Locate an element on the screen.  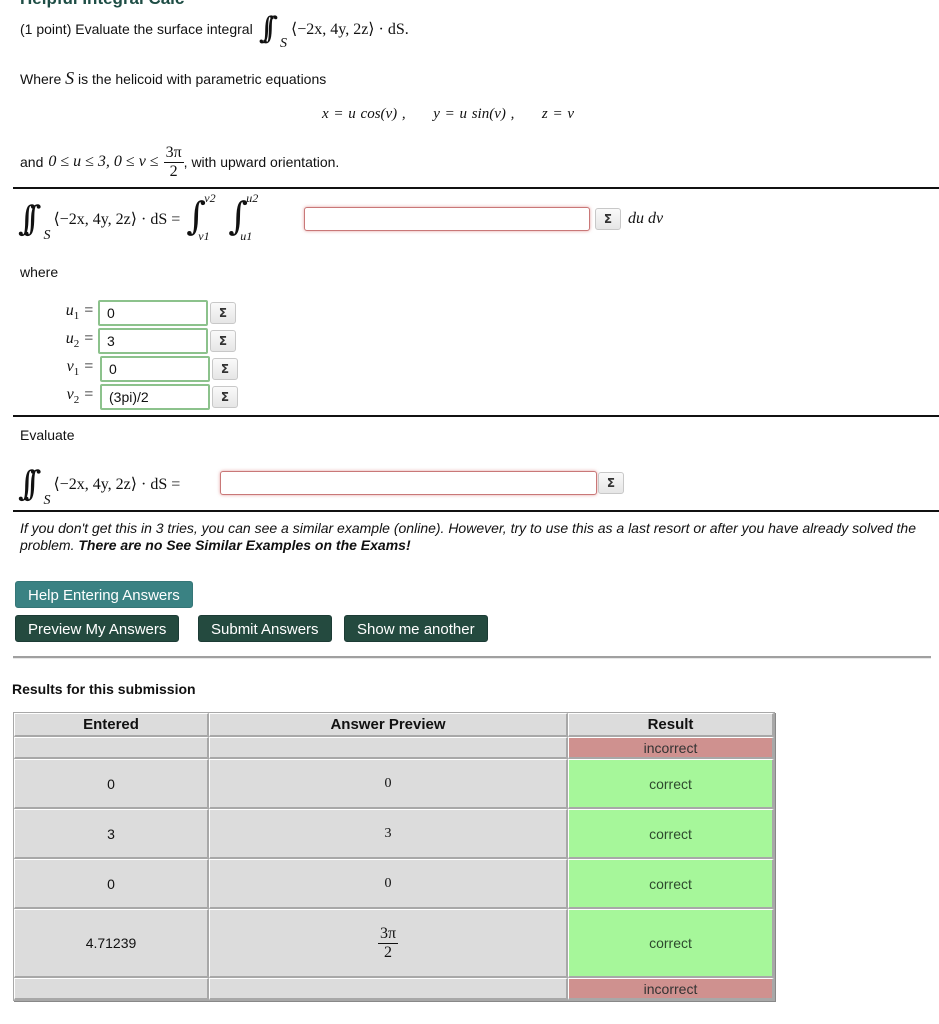
table-row: 4.71239 3π 2 correct is located at coordinates (394, 943).